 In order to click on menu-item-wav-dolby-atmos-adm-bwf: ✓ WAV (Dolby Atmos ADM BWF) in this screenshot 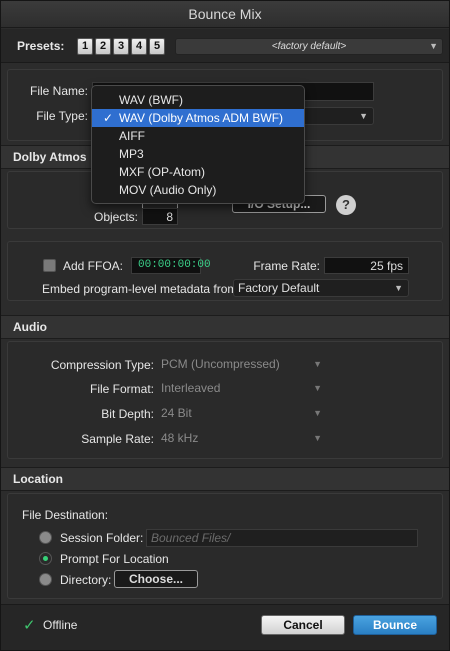, I will do `click(198, 118)`.